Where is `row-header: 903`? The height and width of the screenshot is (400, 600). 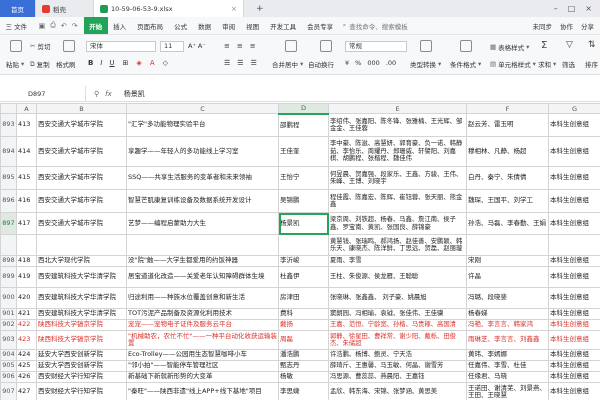 row-header: 903 is located at coordinates (8, 340).